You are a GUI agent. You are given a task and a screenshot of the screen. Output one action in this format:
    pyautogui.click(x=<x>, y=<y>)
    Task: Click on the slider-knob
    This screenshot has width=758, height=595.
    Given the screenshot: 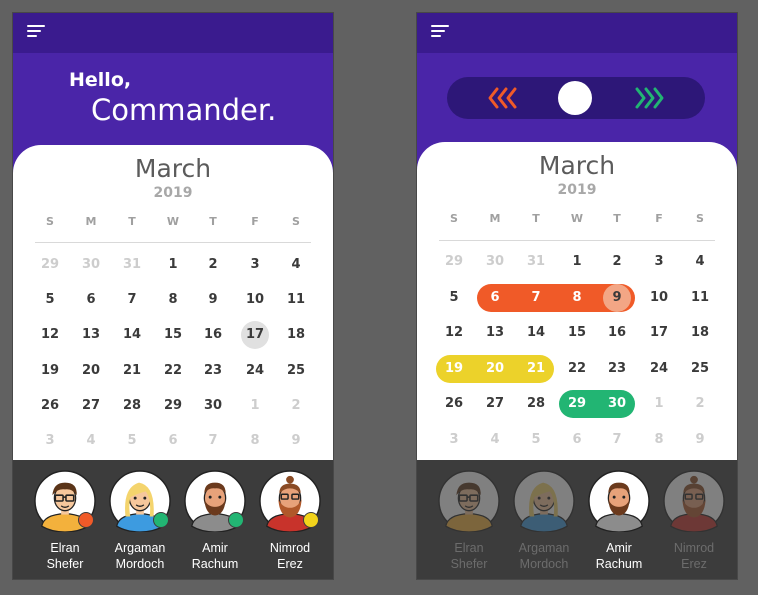 What is the action you would take?
    pyautogui.click(x=575, y=98)
    